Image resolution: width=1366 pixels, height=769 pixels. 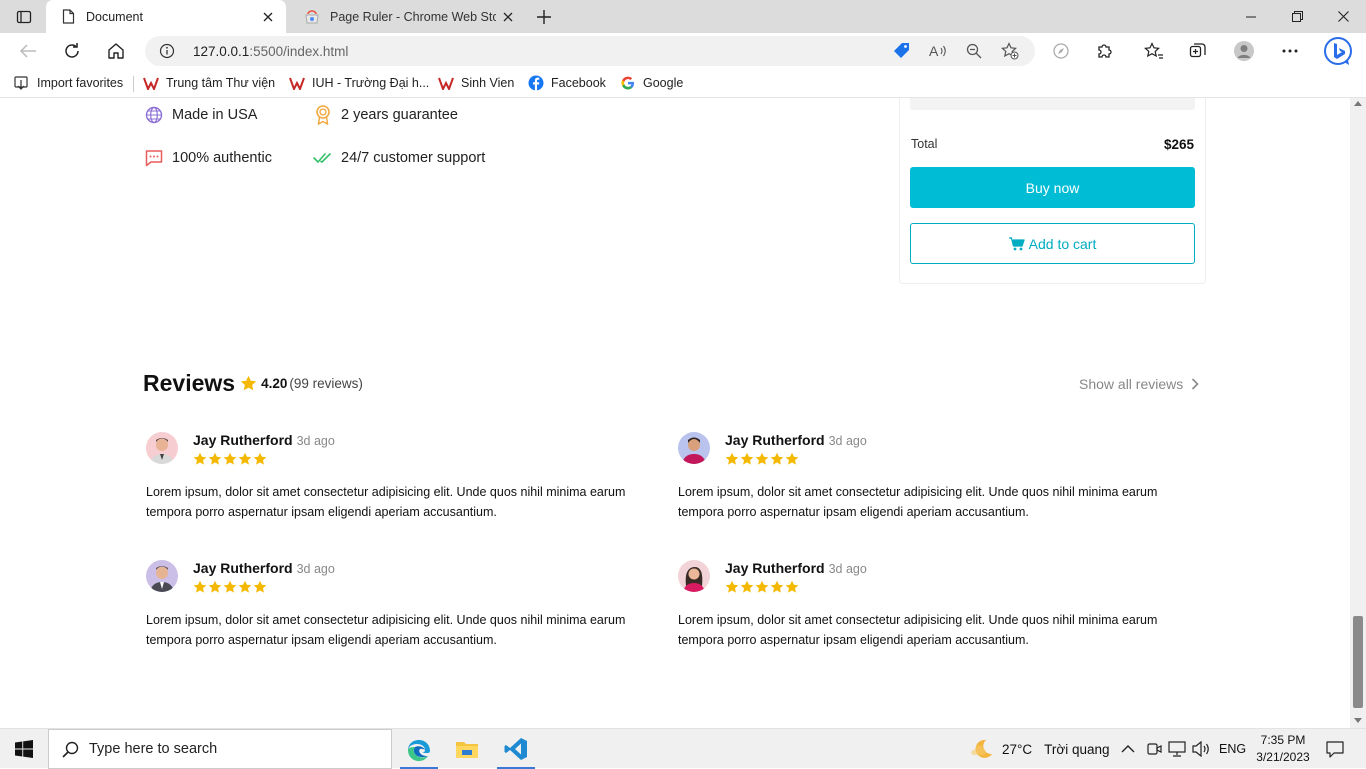 I want to click on folder-icon, so click(x=467, y=750).